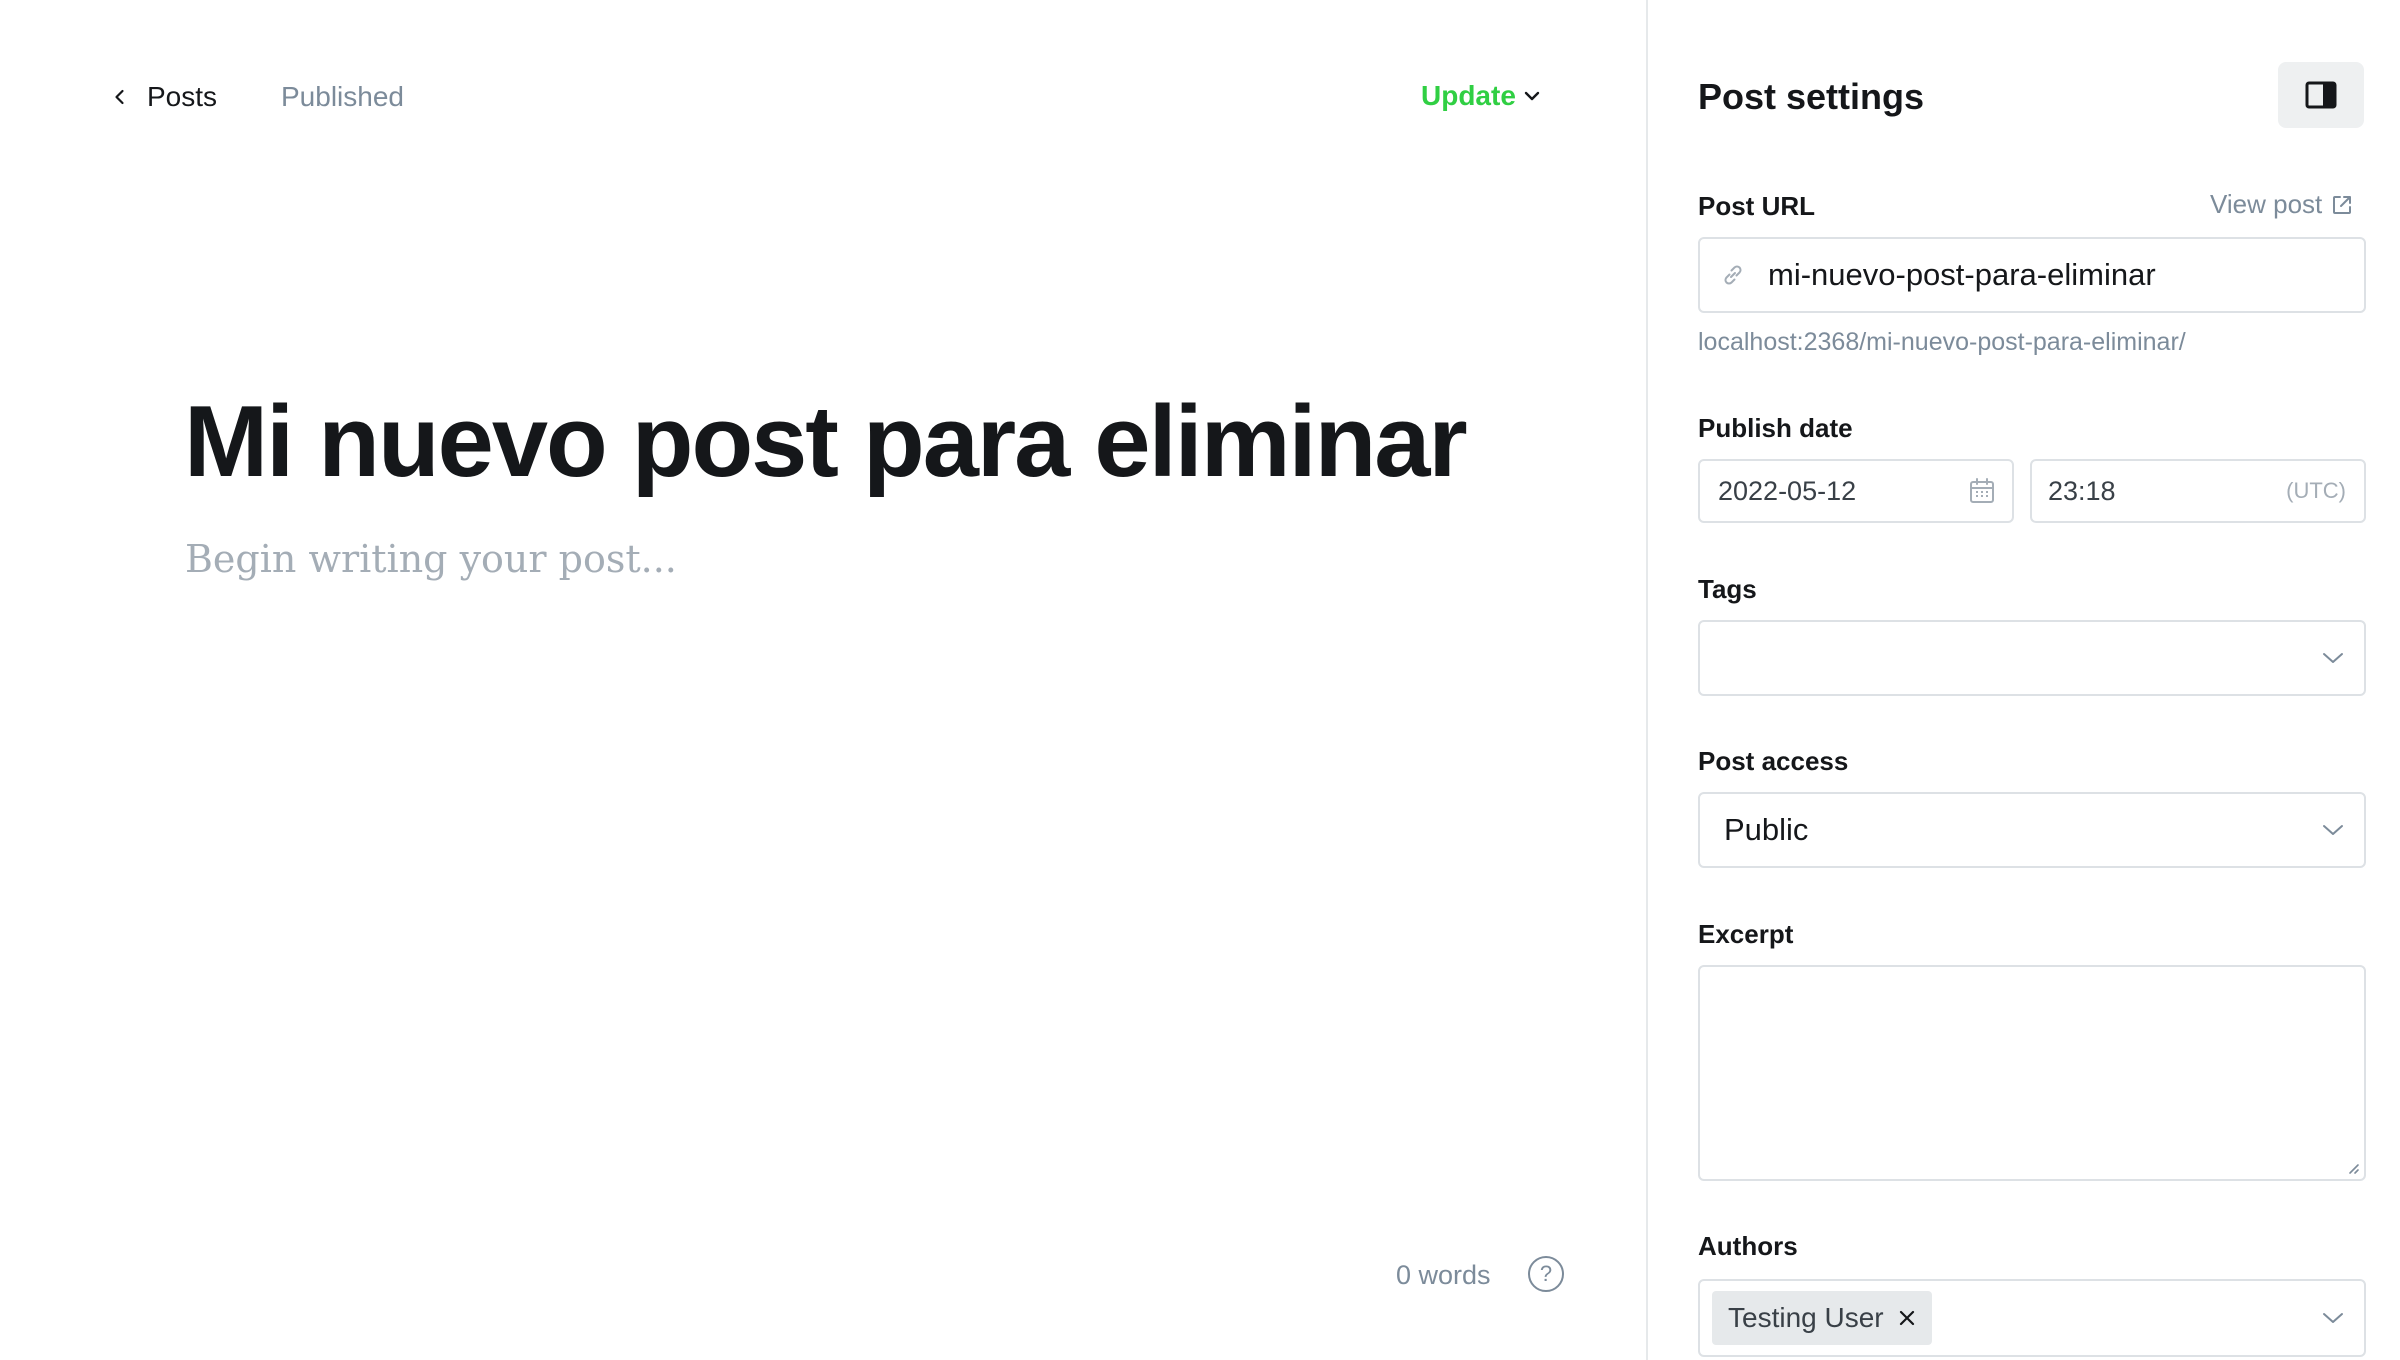 Image resolution: width=2400 pixels, height=1360 pixels. Describe the element at coordinates (1748, 1246) in the screenshot. I see `authors-label: Authors` at that location.